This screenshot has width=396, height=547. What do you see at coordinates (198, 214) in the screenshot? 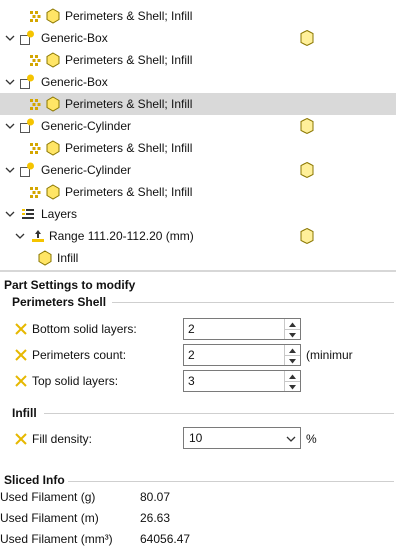
I see `tree-row-layers: Layers` at bounding box center [198, 214].